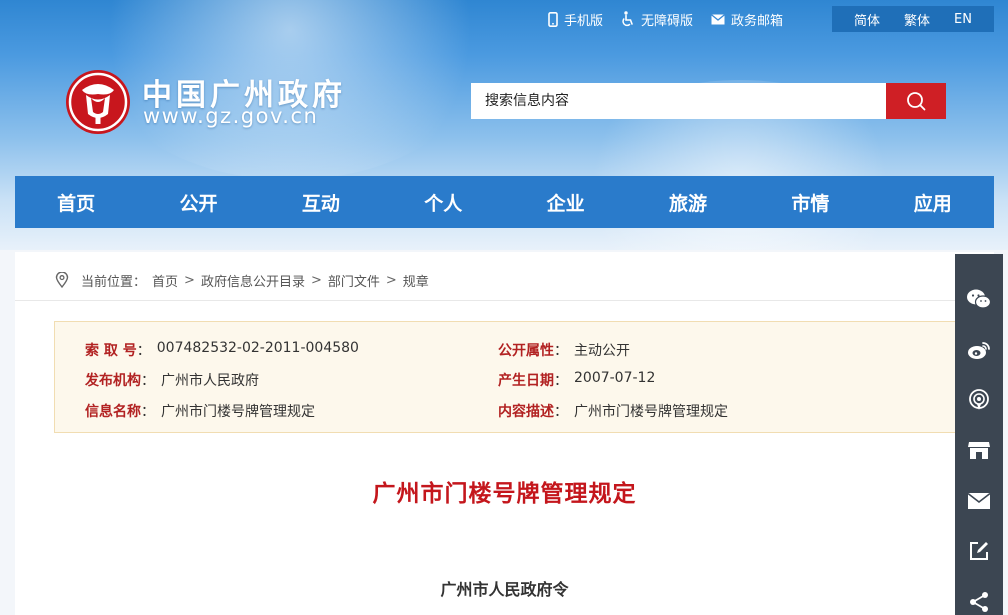 Image resolution: width=1008 pixels, height=615 pixels. I want to click on search-bar, so click(708, 101).